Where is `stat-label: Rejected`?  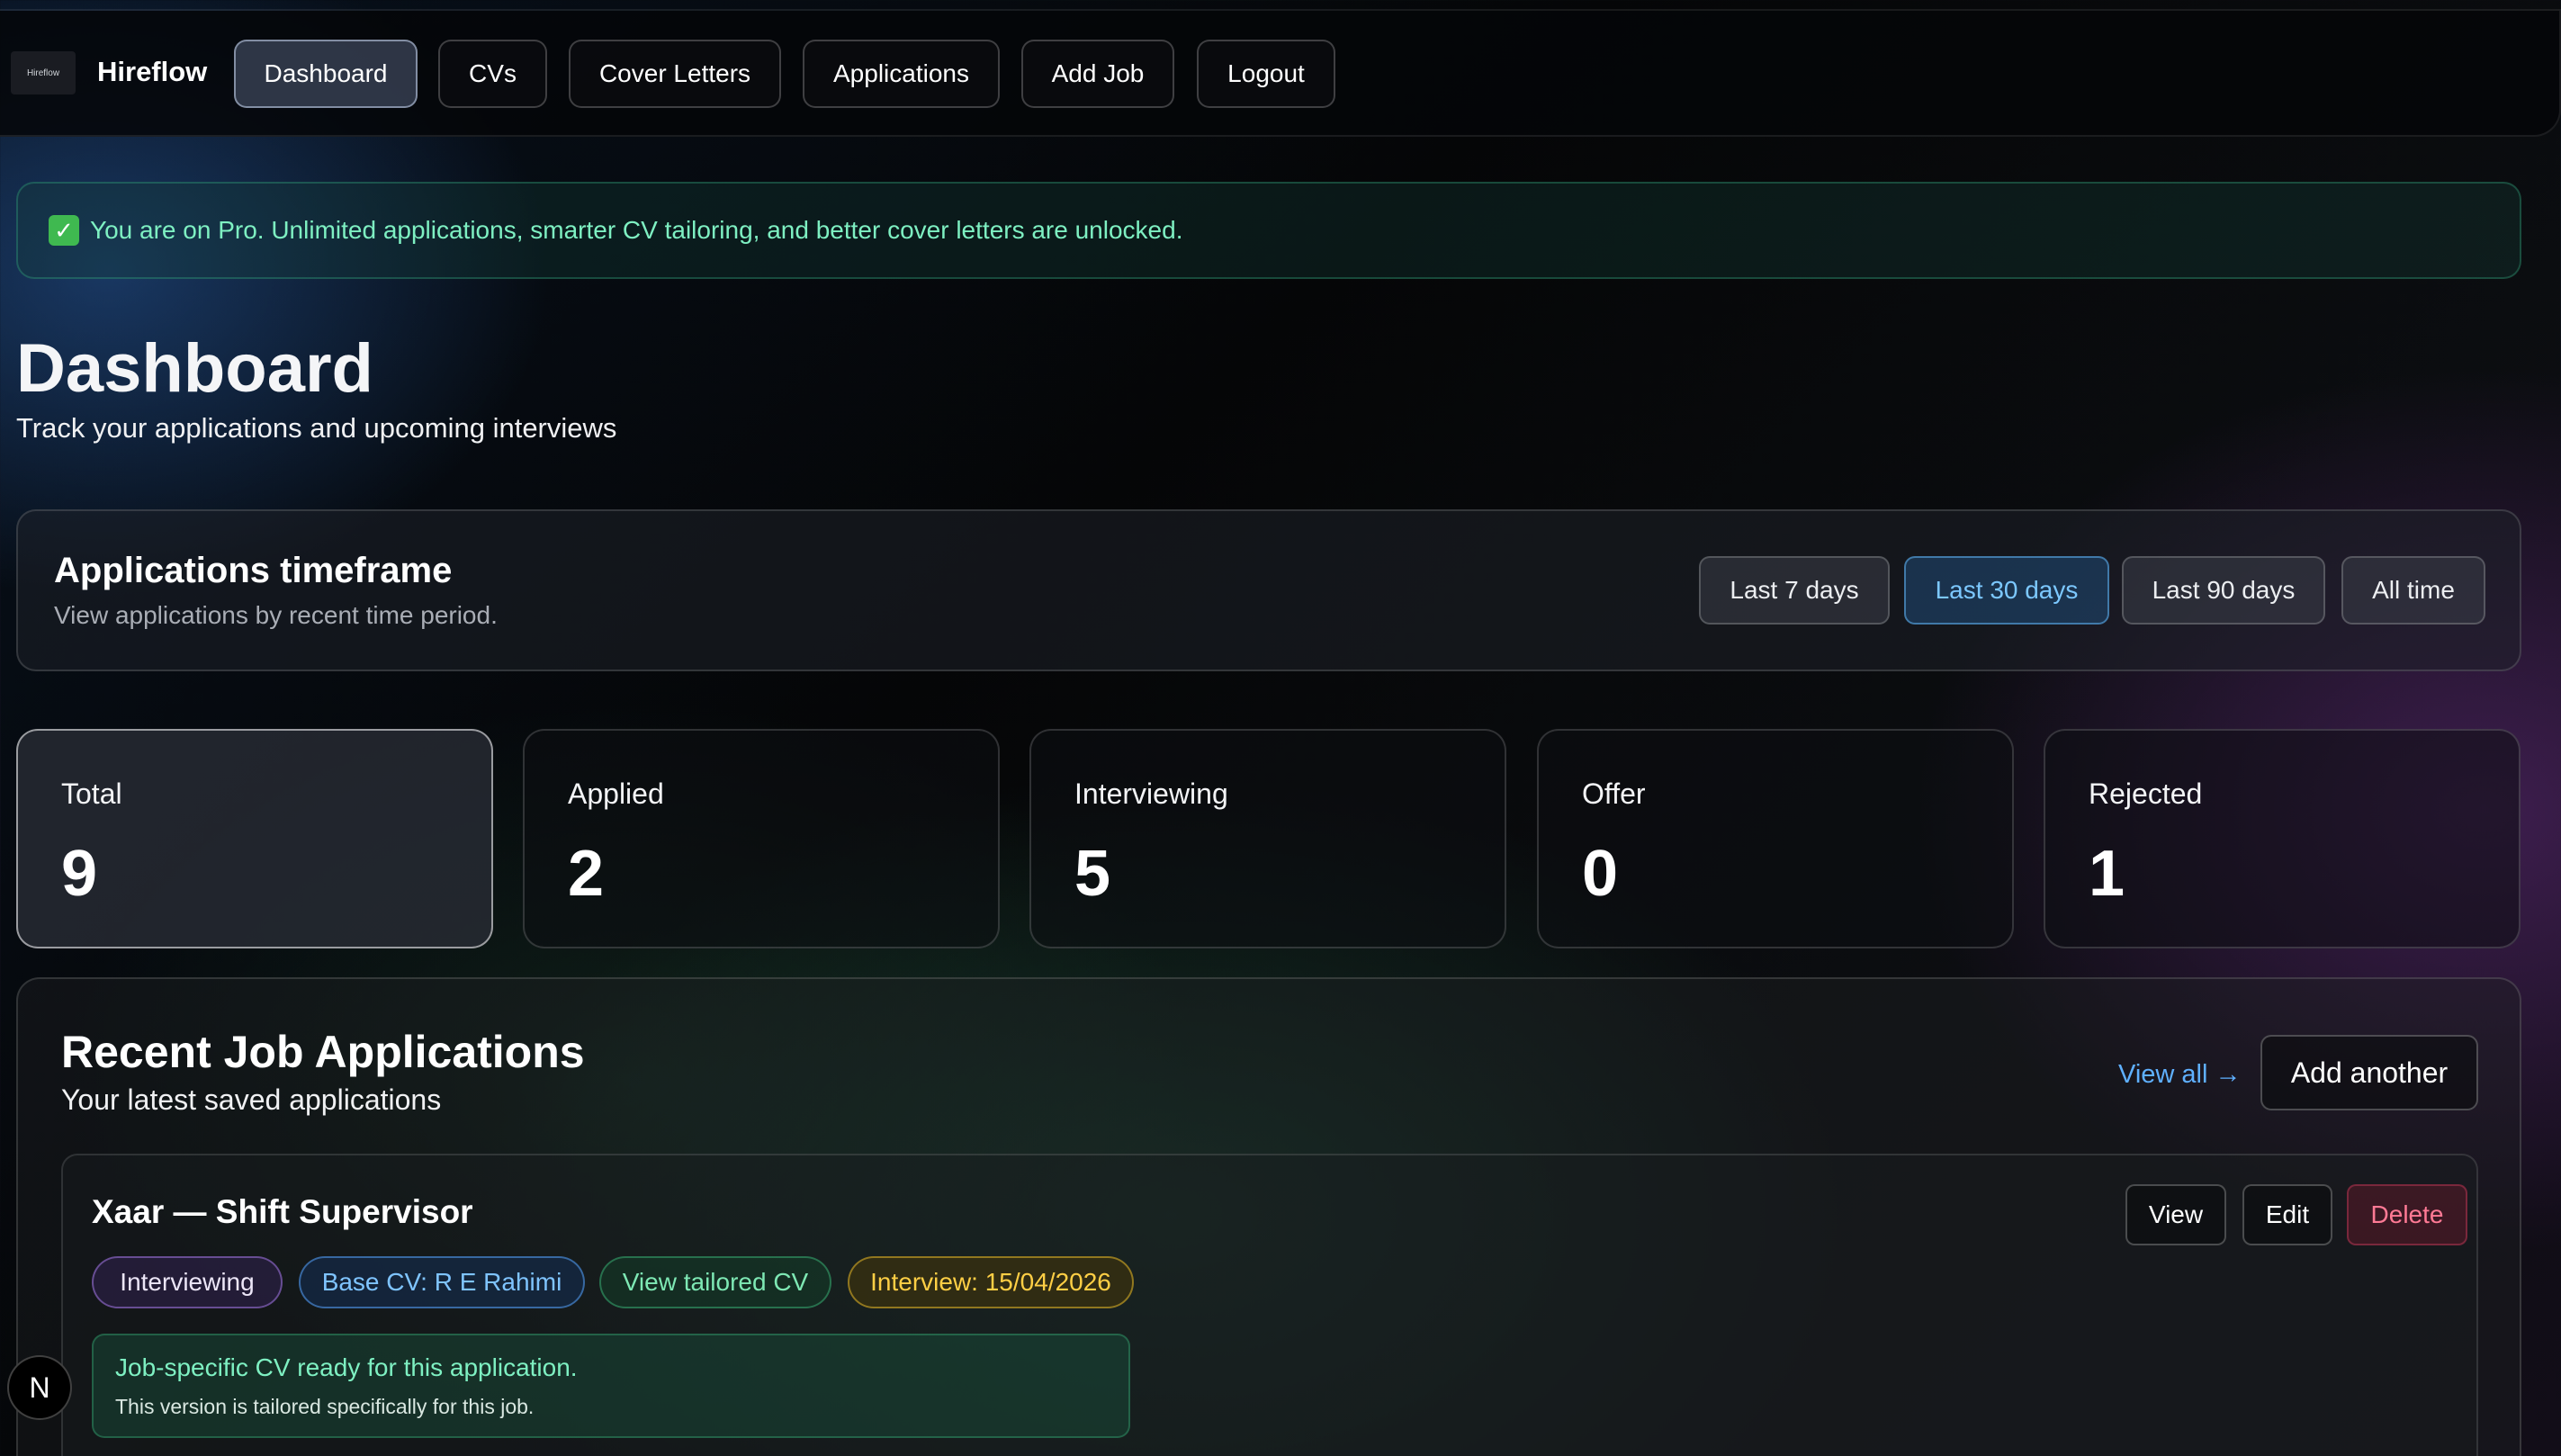
stat-label: Rejected is located at coordinates (2146, 793).